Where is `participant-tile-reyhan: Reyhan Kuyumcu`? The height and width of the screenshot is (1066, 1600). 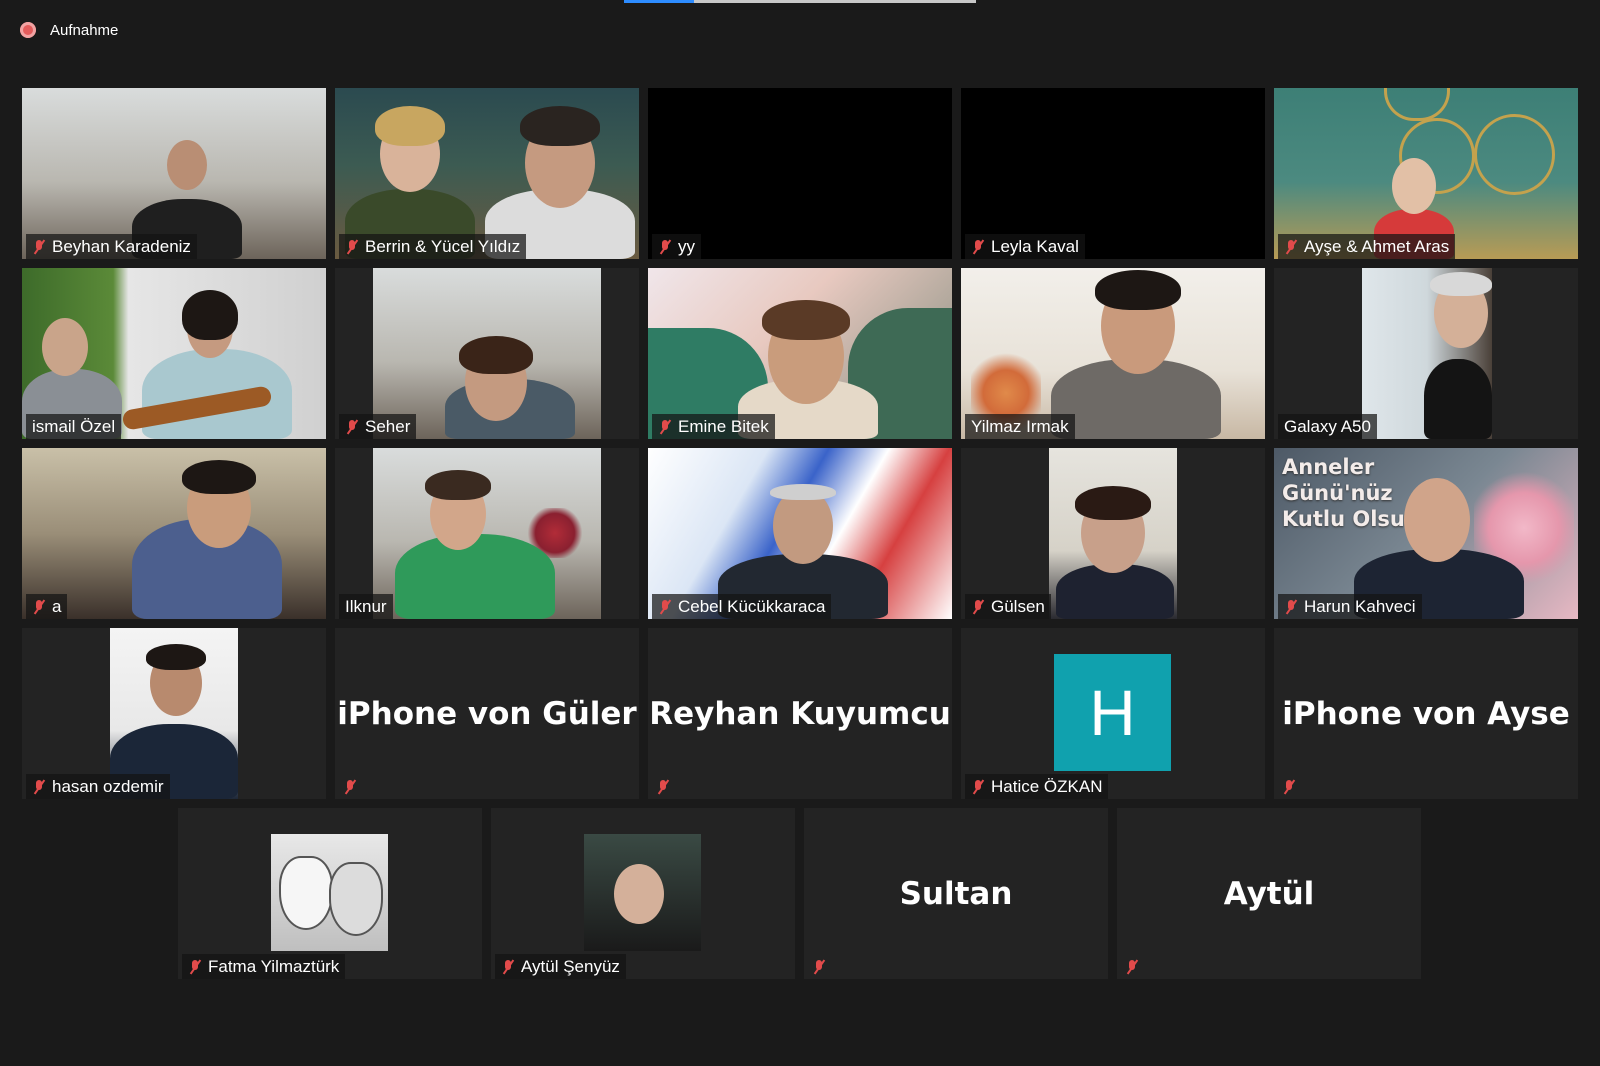
participant-tile-reyhan: Reyhan Kuyumcu is located at coordinates (800, 713).